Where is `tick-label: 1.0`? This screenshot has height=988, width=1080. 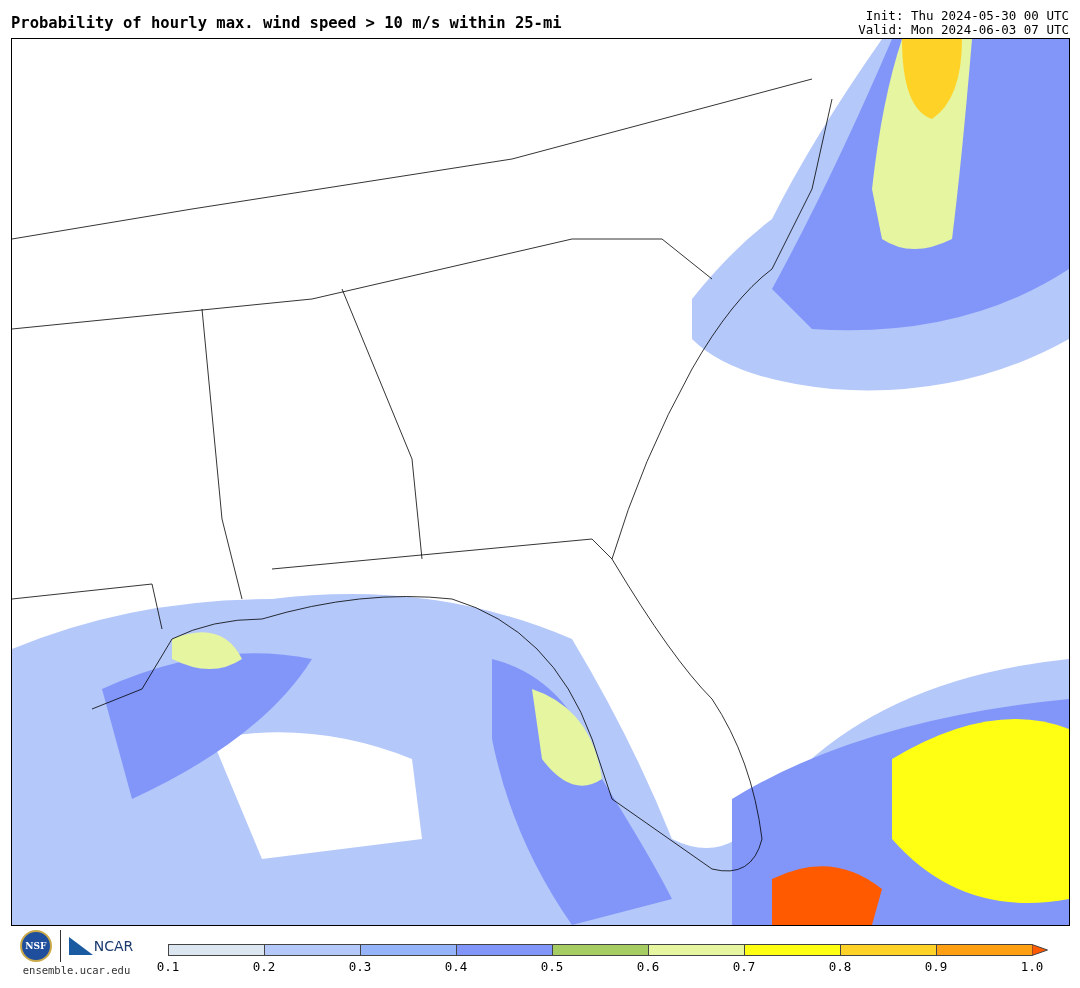 tick-label: 1.0 is located at coordinates (1032, 966).